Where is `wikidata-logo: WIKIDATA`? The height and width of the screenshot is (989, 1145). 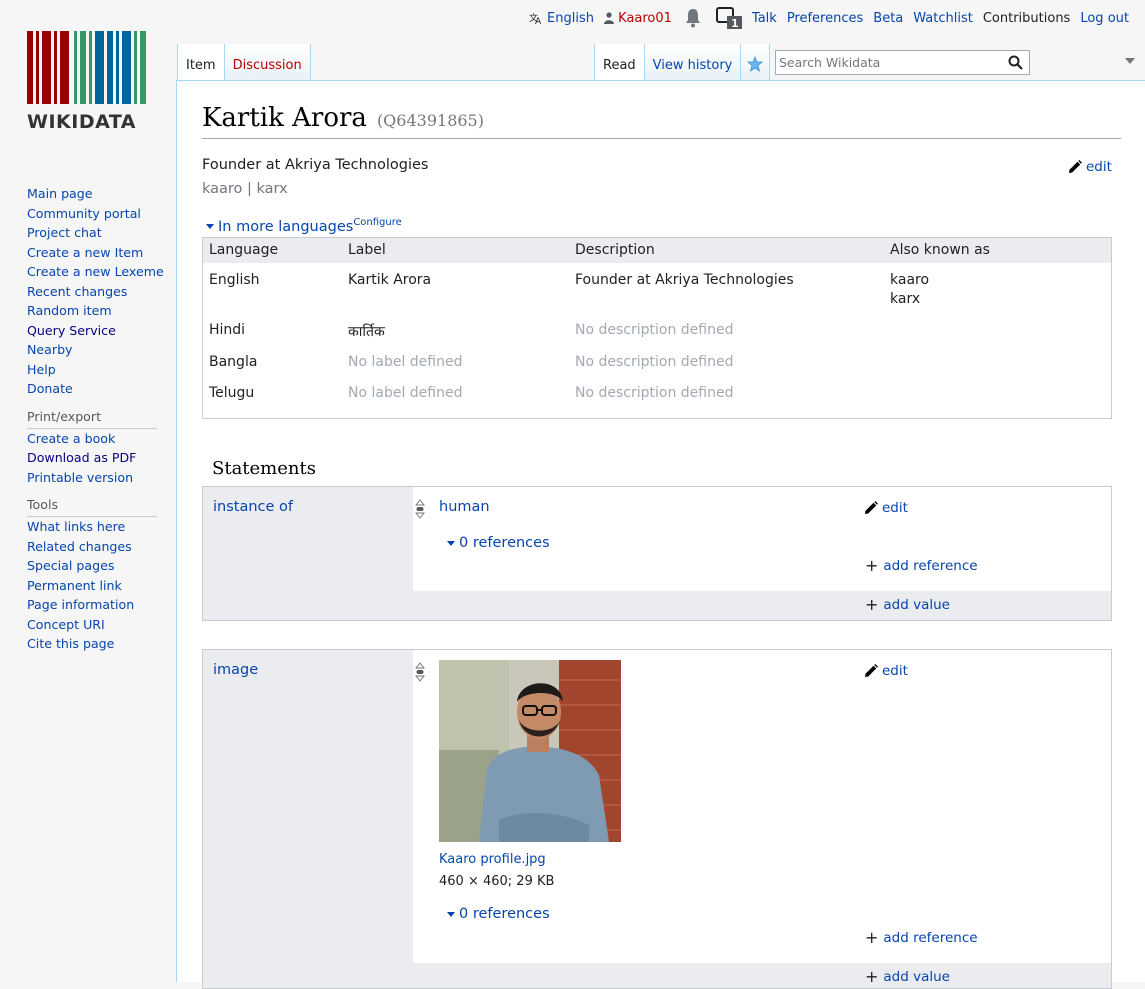
wikidata-logo: WIKIDATA is located at coordinates (88, 82).